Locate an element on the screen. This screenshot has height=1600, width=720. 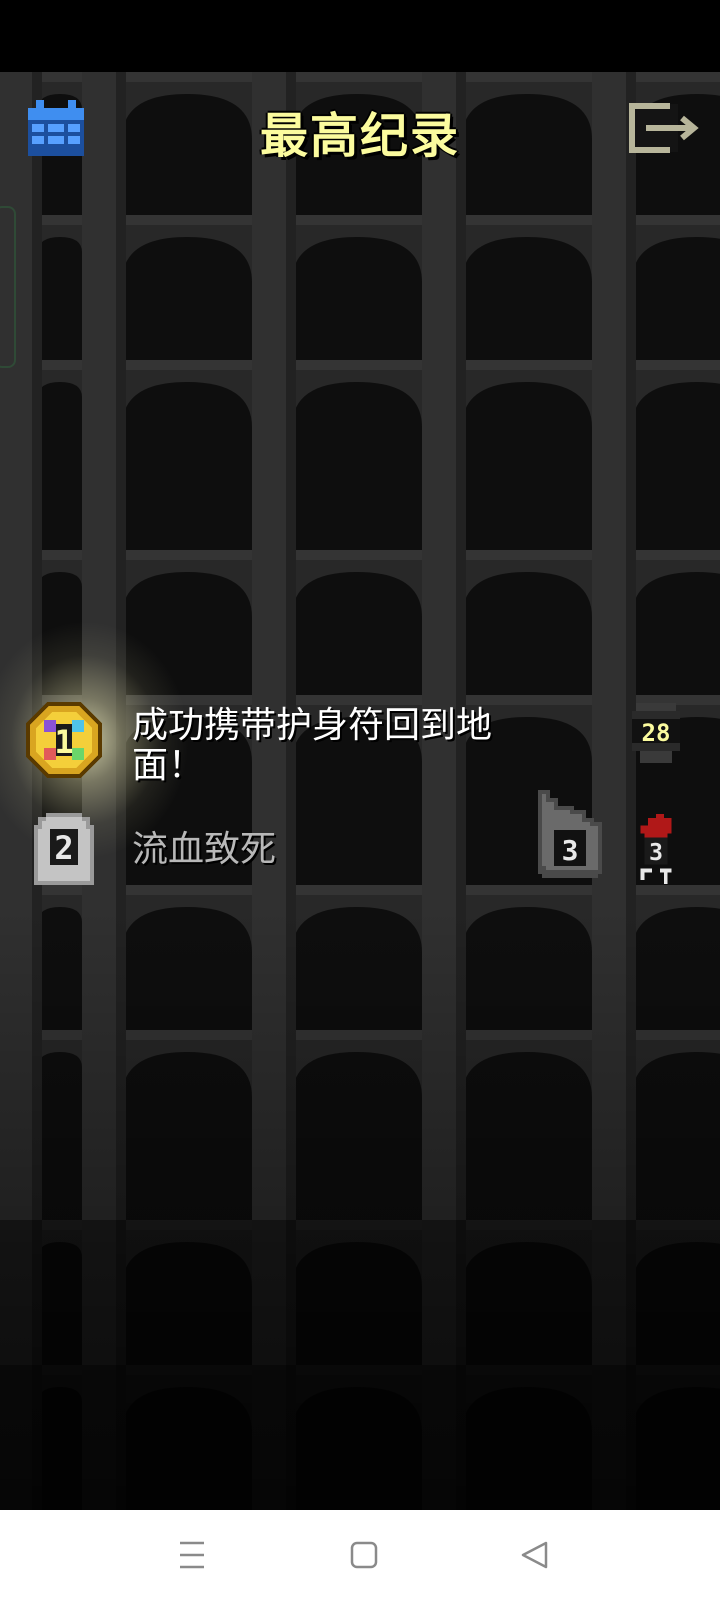
home-icon is located at coordinates (364, 1555).